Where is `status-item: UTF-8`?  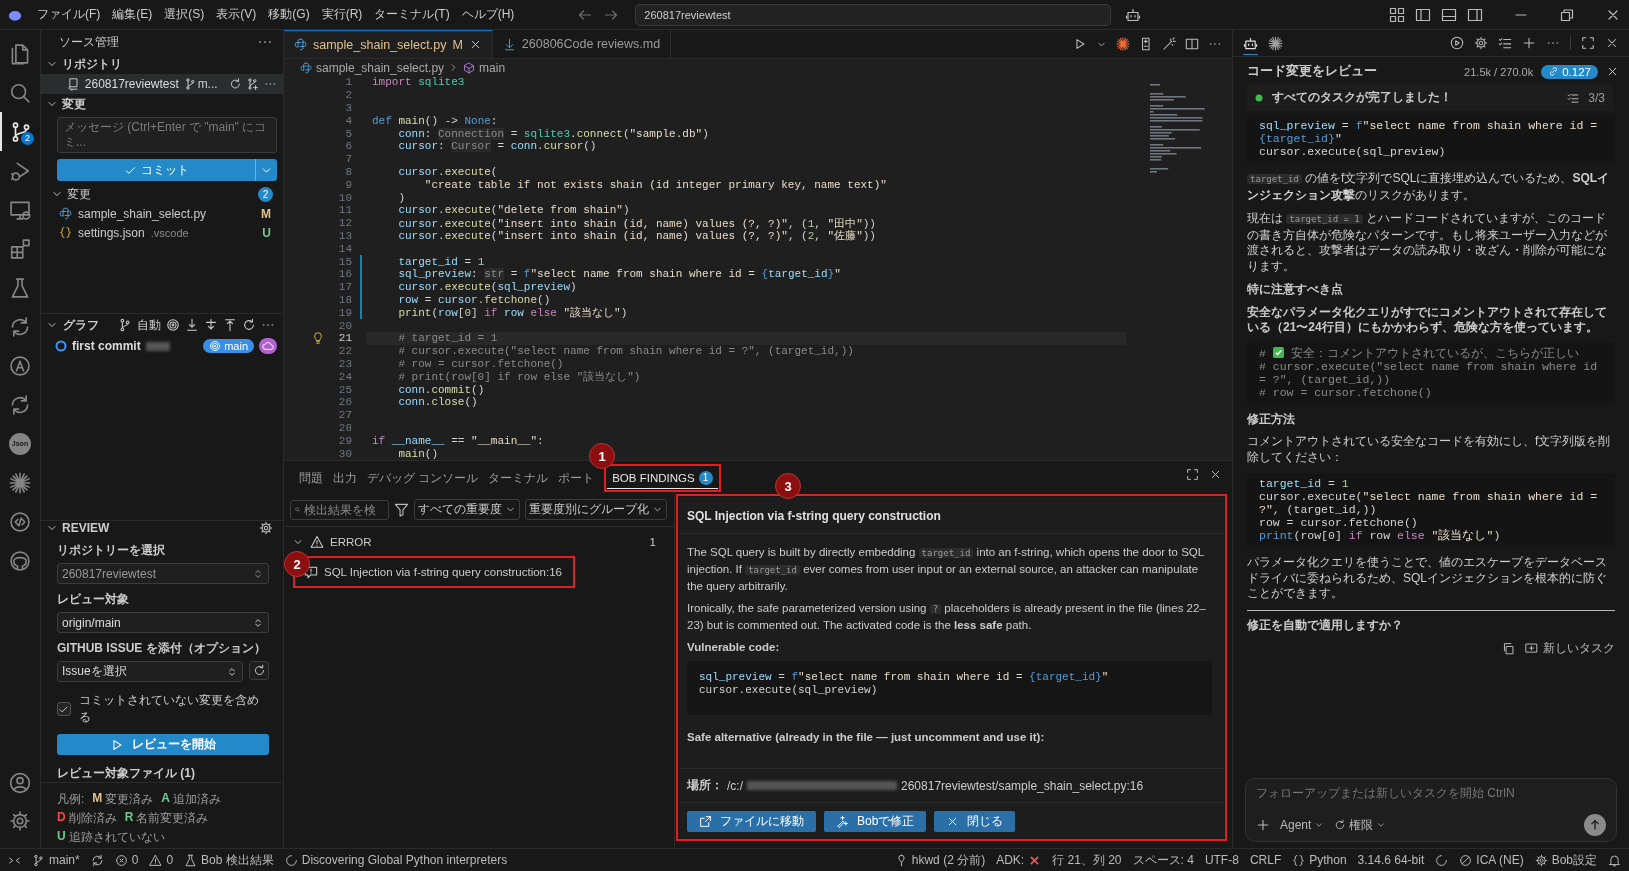
status-item: UTF-8 is located at coordinates (1221, 860).